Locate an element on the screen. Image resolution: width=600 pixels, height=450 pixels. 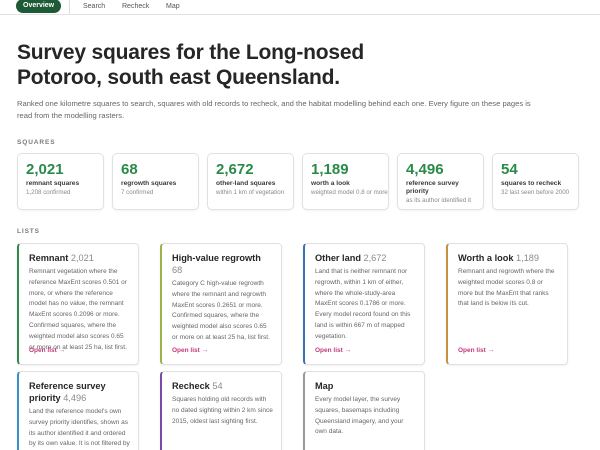
stat-value: 54 is located at coordinates (509, 169).